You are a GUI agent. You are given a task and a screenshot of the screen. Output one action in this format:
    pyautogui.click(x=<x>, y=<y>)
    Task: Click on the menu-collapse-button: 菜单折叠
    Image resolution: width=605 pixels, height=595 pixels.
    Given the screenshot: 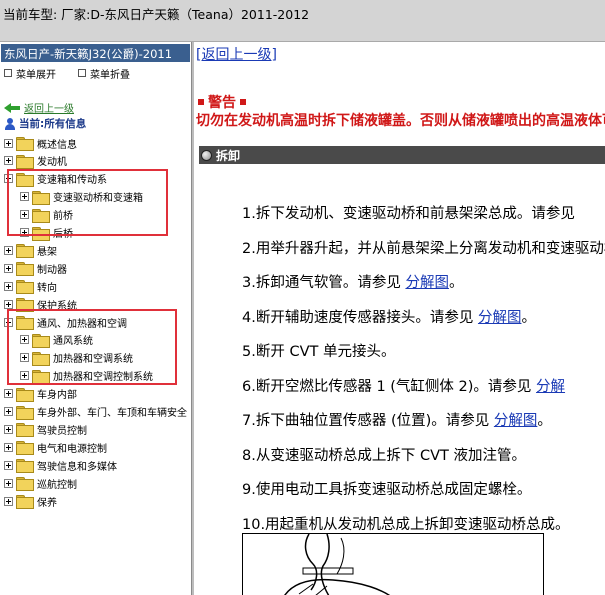 What is the action you would take?
    pyautogui.click(x=104, y=73)
    